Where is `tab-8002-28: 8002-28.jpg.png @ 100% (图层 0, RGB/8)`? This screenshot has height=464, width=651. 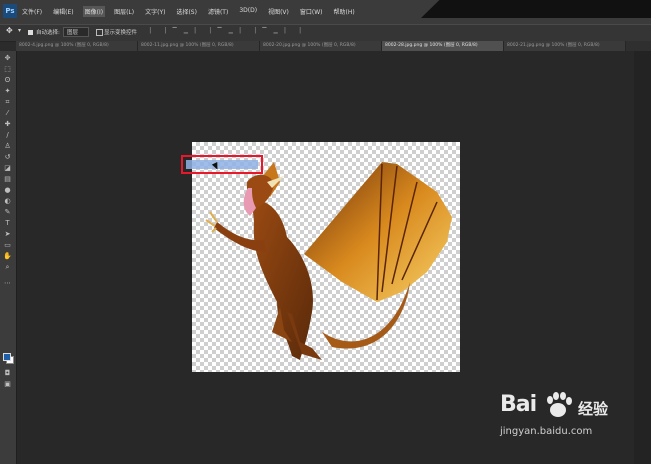
tab-8002-28: 8002-28.jpg.png @ 100% (图层 0, RGB/8) is located at coordinates (443, 46).